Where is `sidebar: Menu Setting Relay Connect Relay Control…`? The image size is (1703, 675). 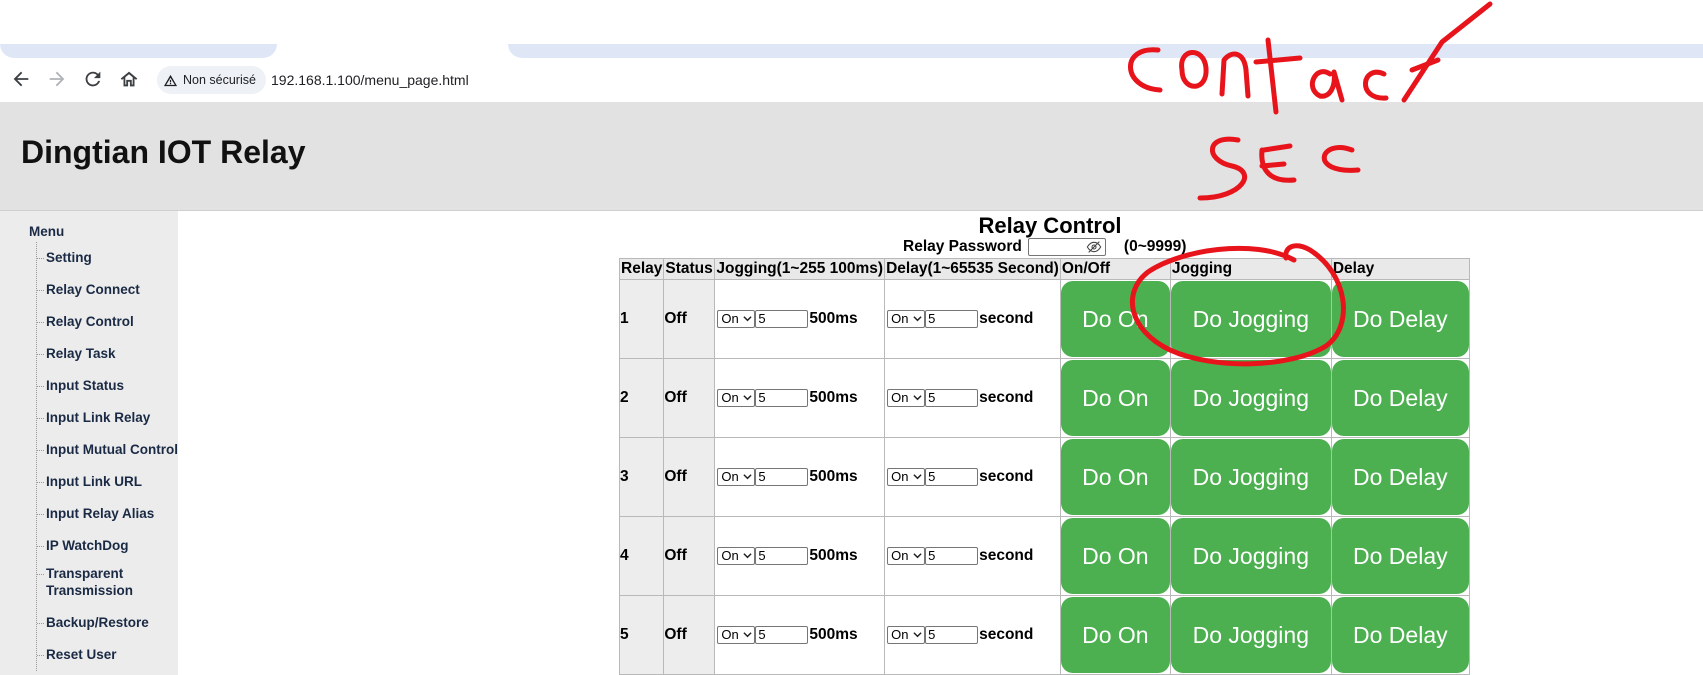 sidebar: Menu Setting Relay Connect Relay Control… is located at coordinates (89, 443).